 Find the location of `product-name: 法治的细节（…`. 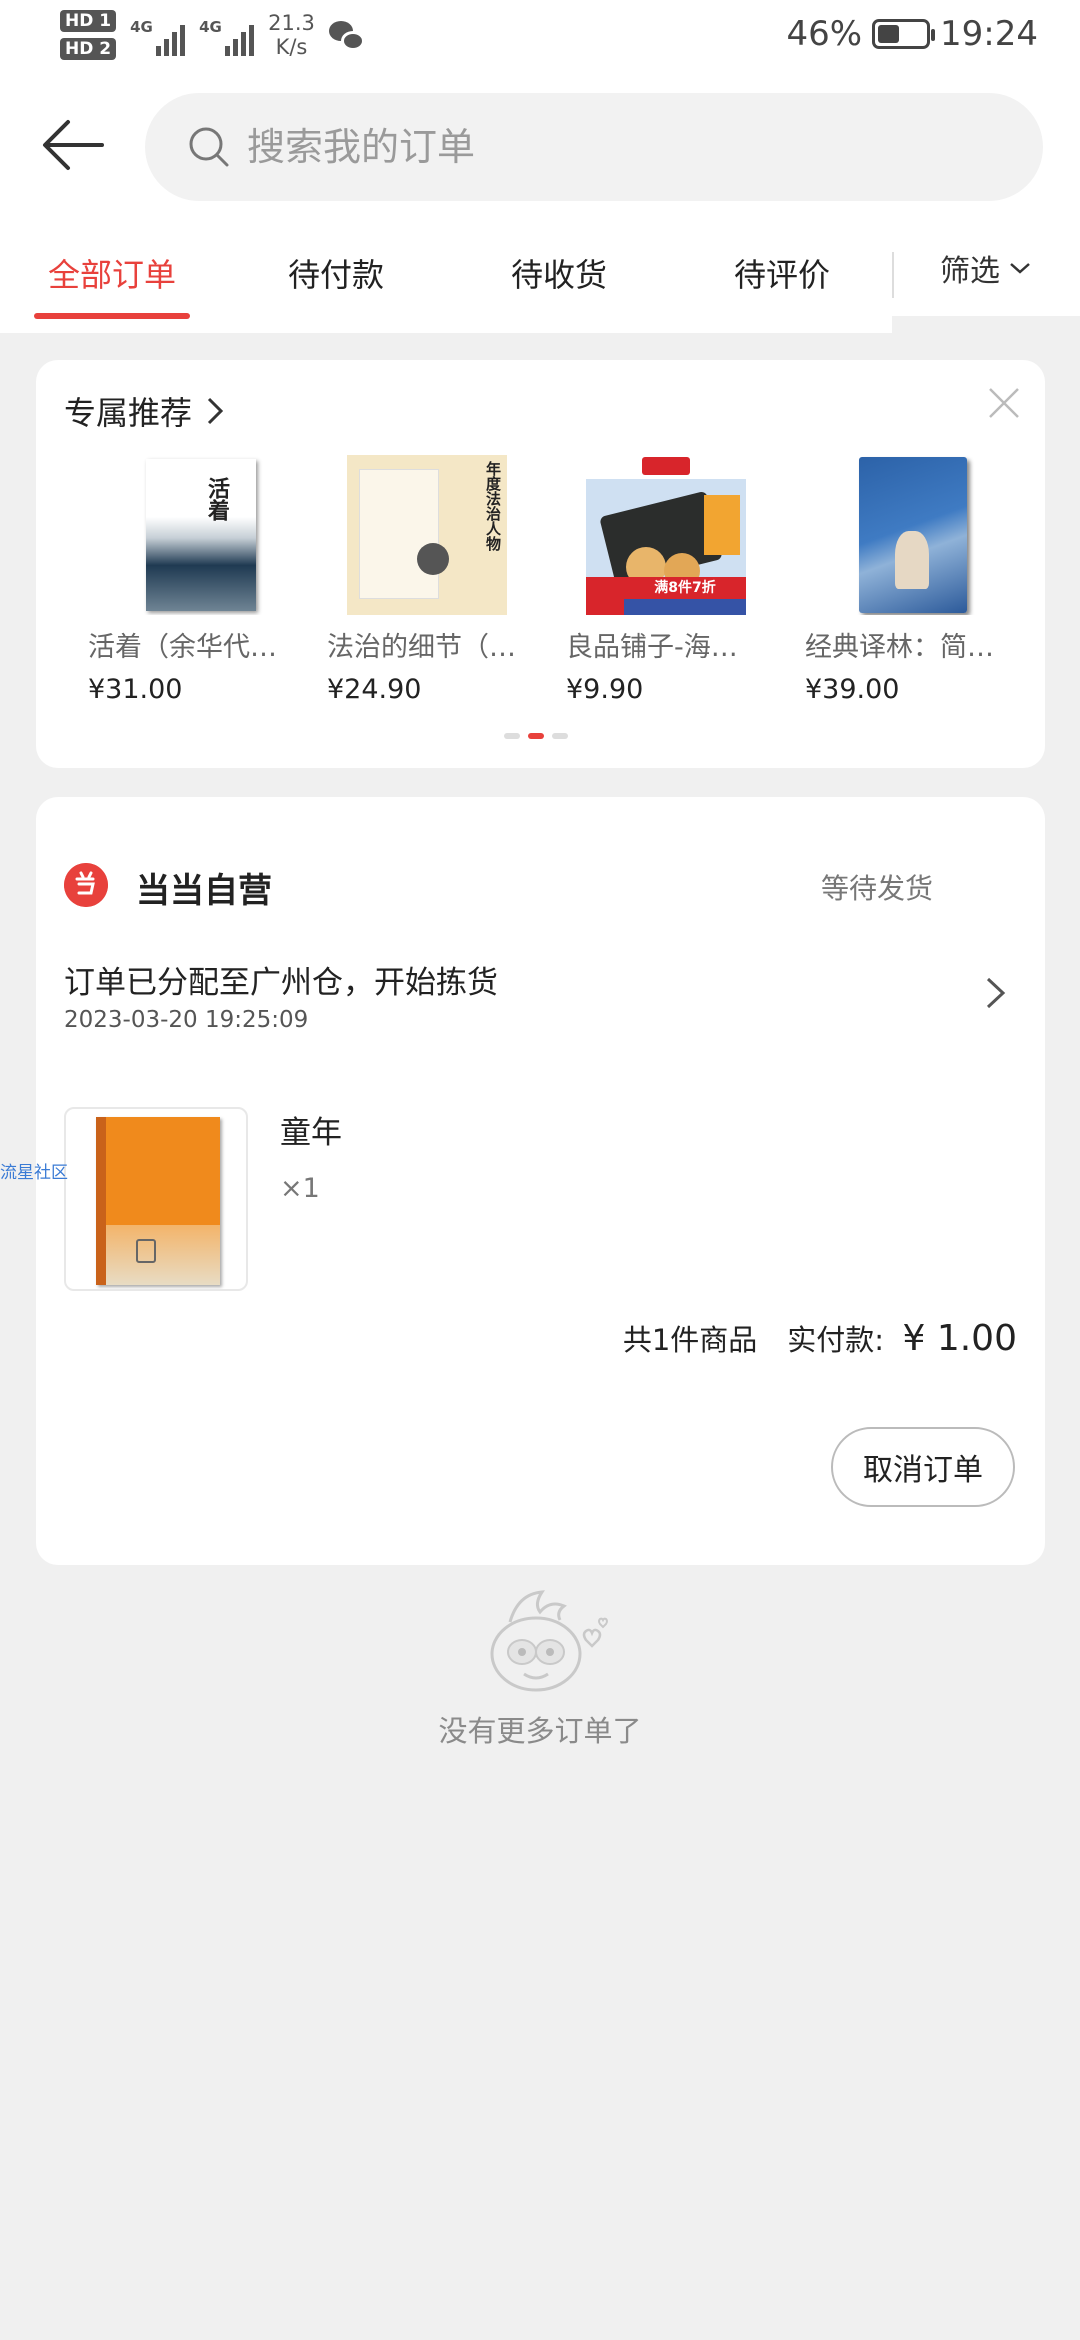

product-name: 法治的细节（… is located at coordinates (421, 647).